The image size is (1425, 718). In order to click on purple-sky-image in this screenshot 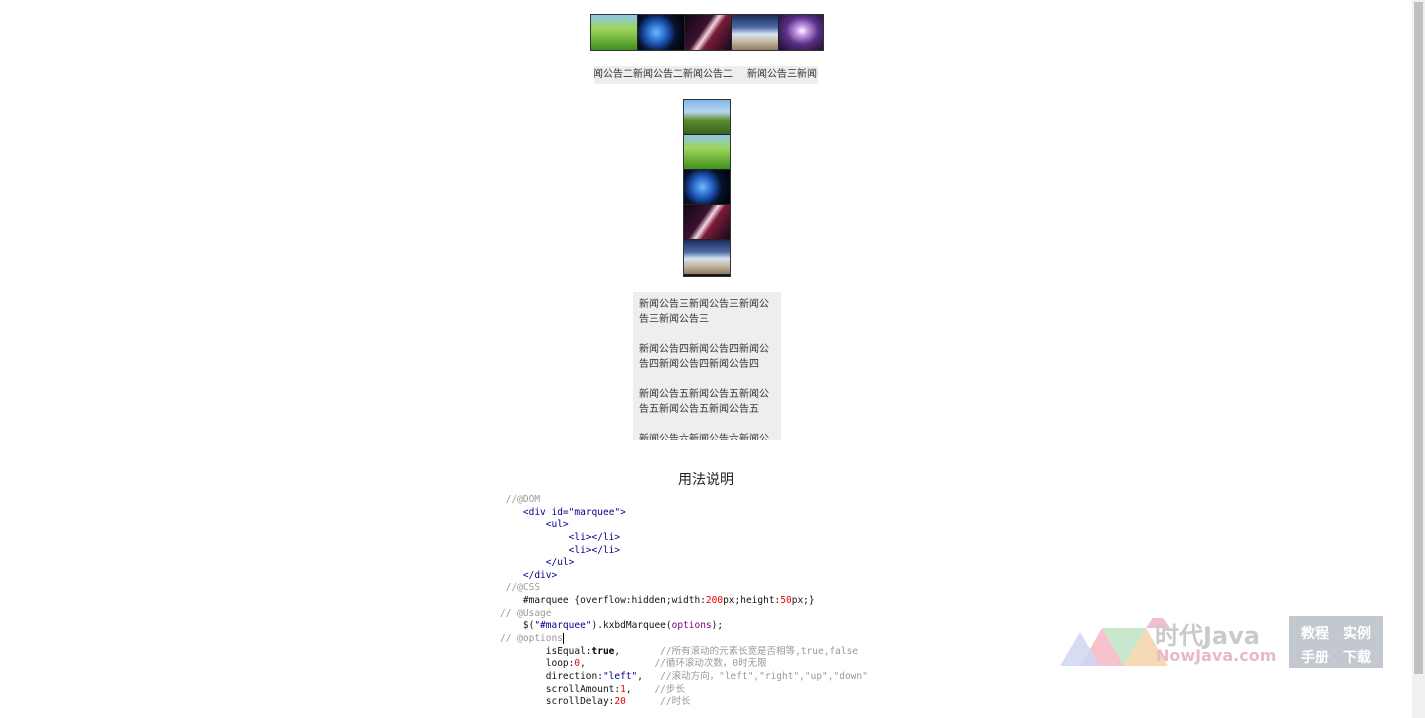, I will do `click(801, 32)`.